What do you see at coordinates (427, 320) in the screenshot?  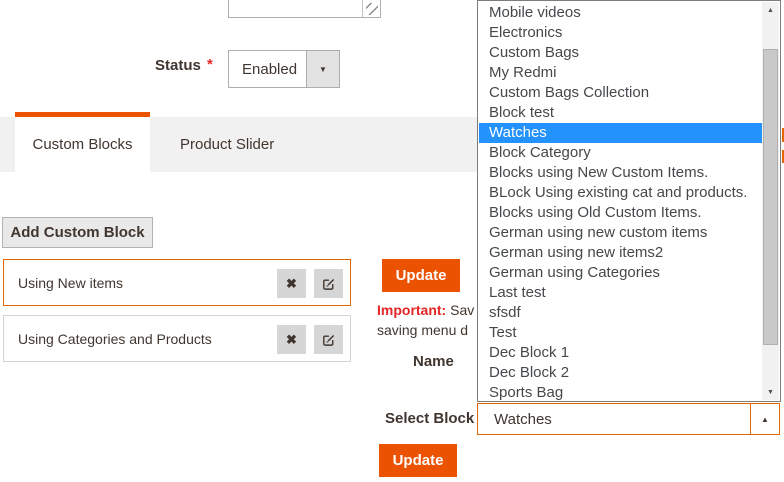 I see `important-note: Important: Sav saving menu d` at bounding box center [427, 320].